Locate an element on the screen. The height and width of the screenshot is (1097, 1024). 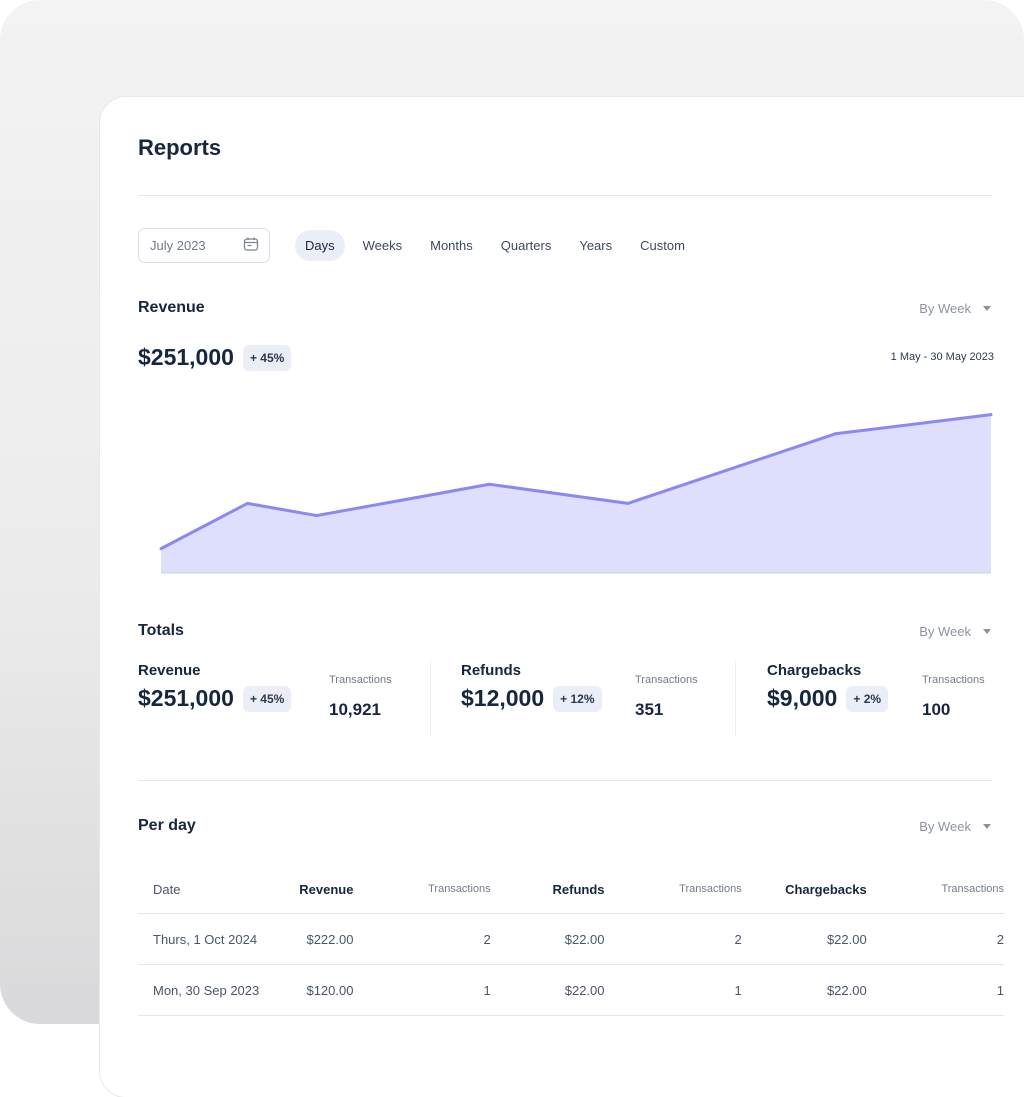
revenue-summary: $251,000 + 45% is located at coordinates (215, 357).